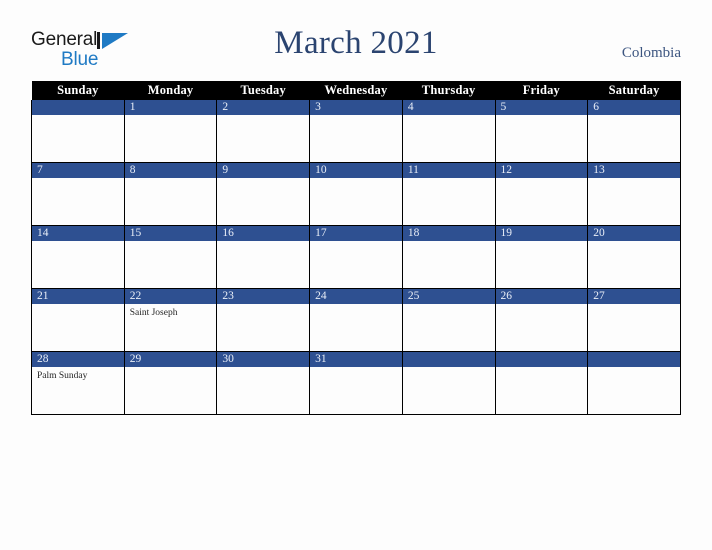 This screenshot has height=550, width=712. What do you see at coordinates (448, 170) in the screenshot?
I see `day-number: 11` at bounding box center [448, 170].